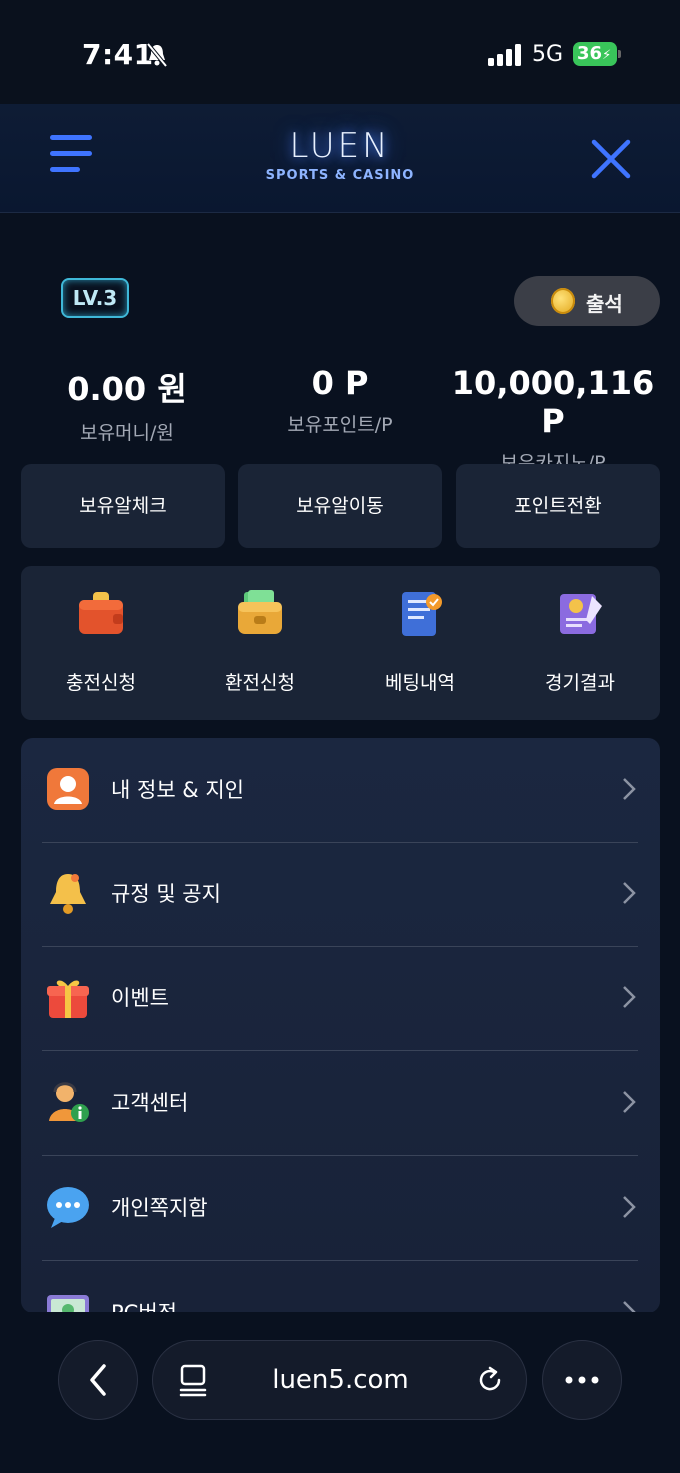 The height and width of the screenshot is (1473, 680). I want to click on list-item-rules-notice: 규정 및 공지, so click(340, 894).